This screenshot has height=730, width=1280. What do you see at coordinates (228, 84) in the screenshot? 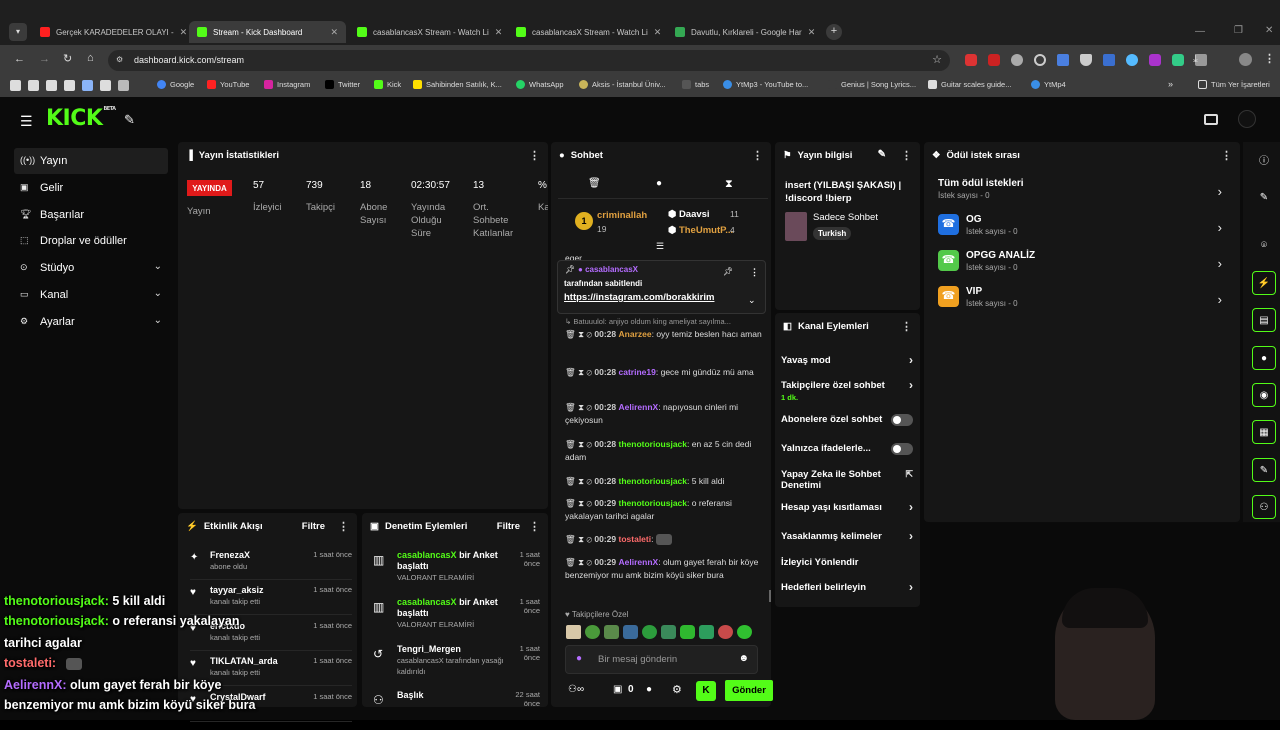
I see `bookmark-youtube: YouTube` at bounding box center [228, 84].